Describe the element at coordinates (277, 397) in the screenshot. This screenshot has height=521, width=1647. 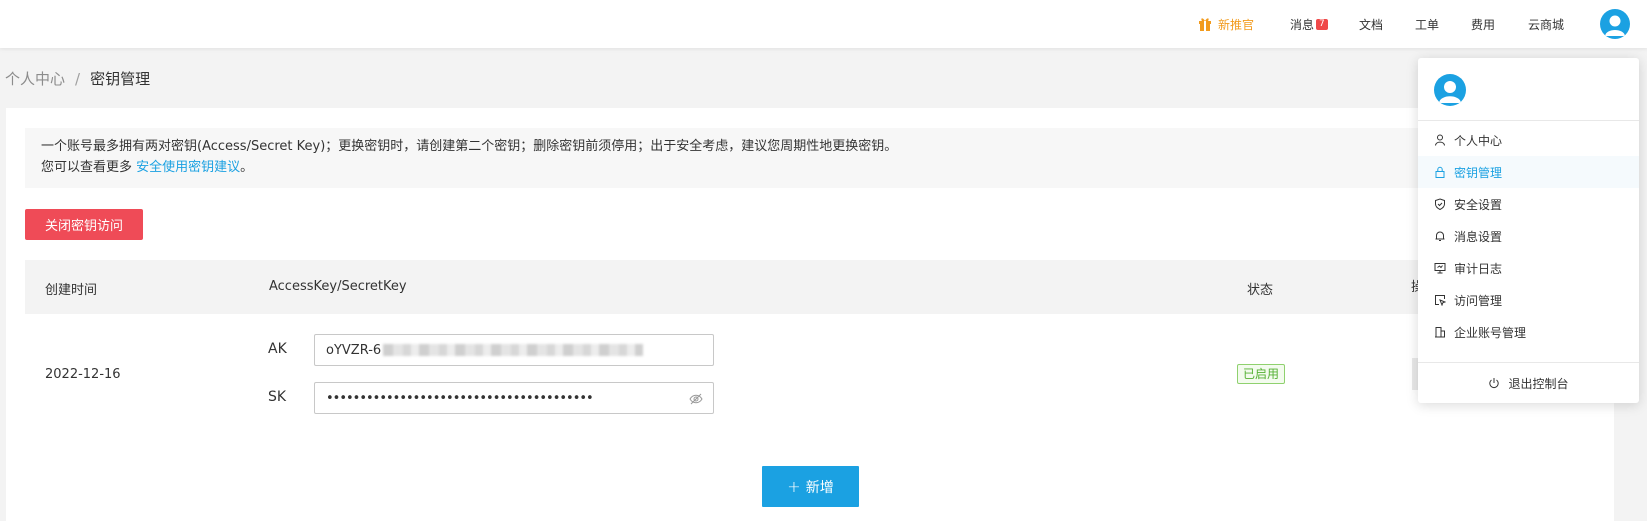
I see `sk-label: SK` at that location.